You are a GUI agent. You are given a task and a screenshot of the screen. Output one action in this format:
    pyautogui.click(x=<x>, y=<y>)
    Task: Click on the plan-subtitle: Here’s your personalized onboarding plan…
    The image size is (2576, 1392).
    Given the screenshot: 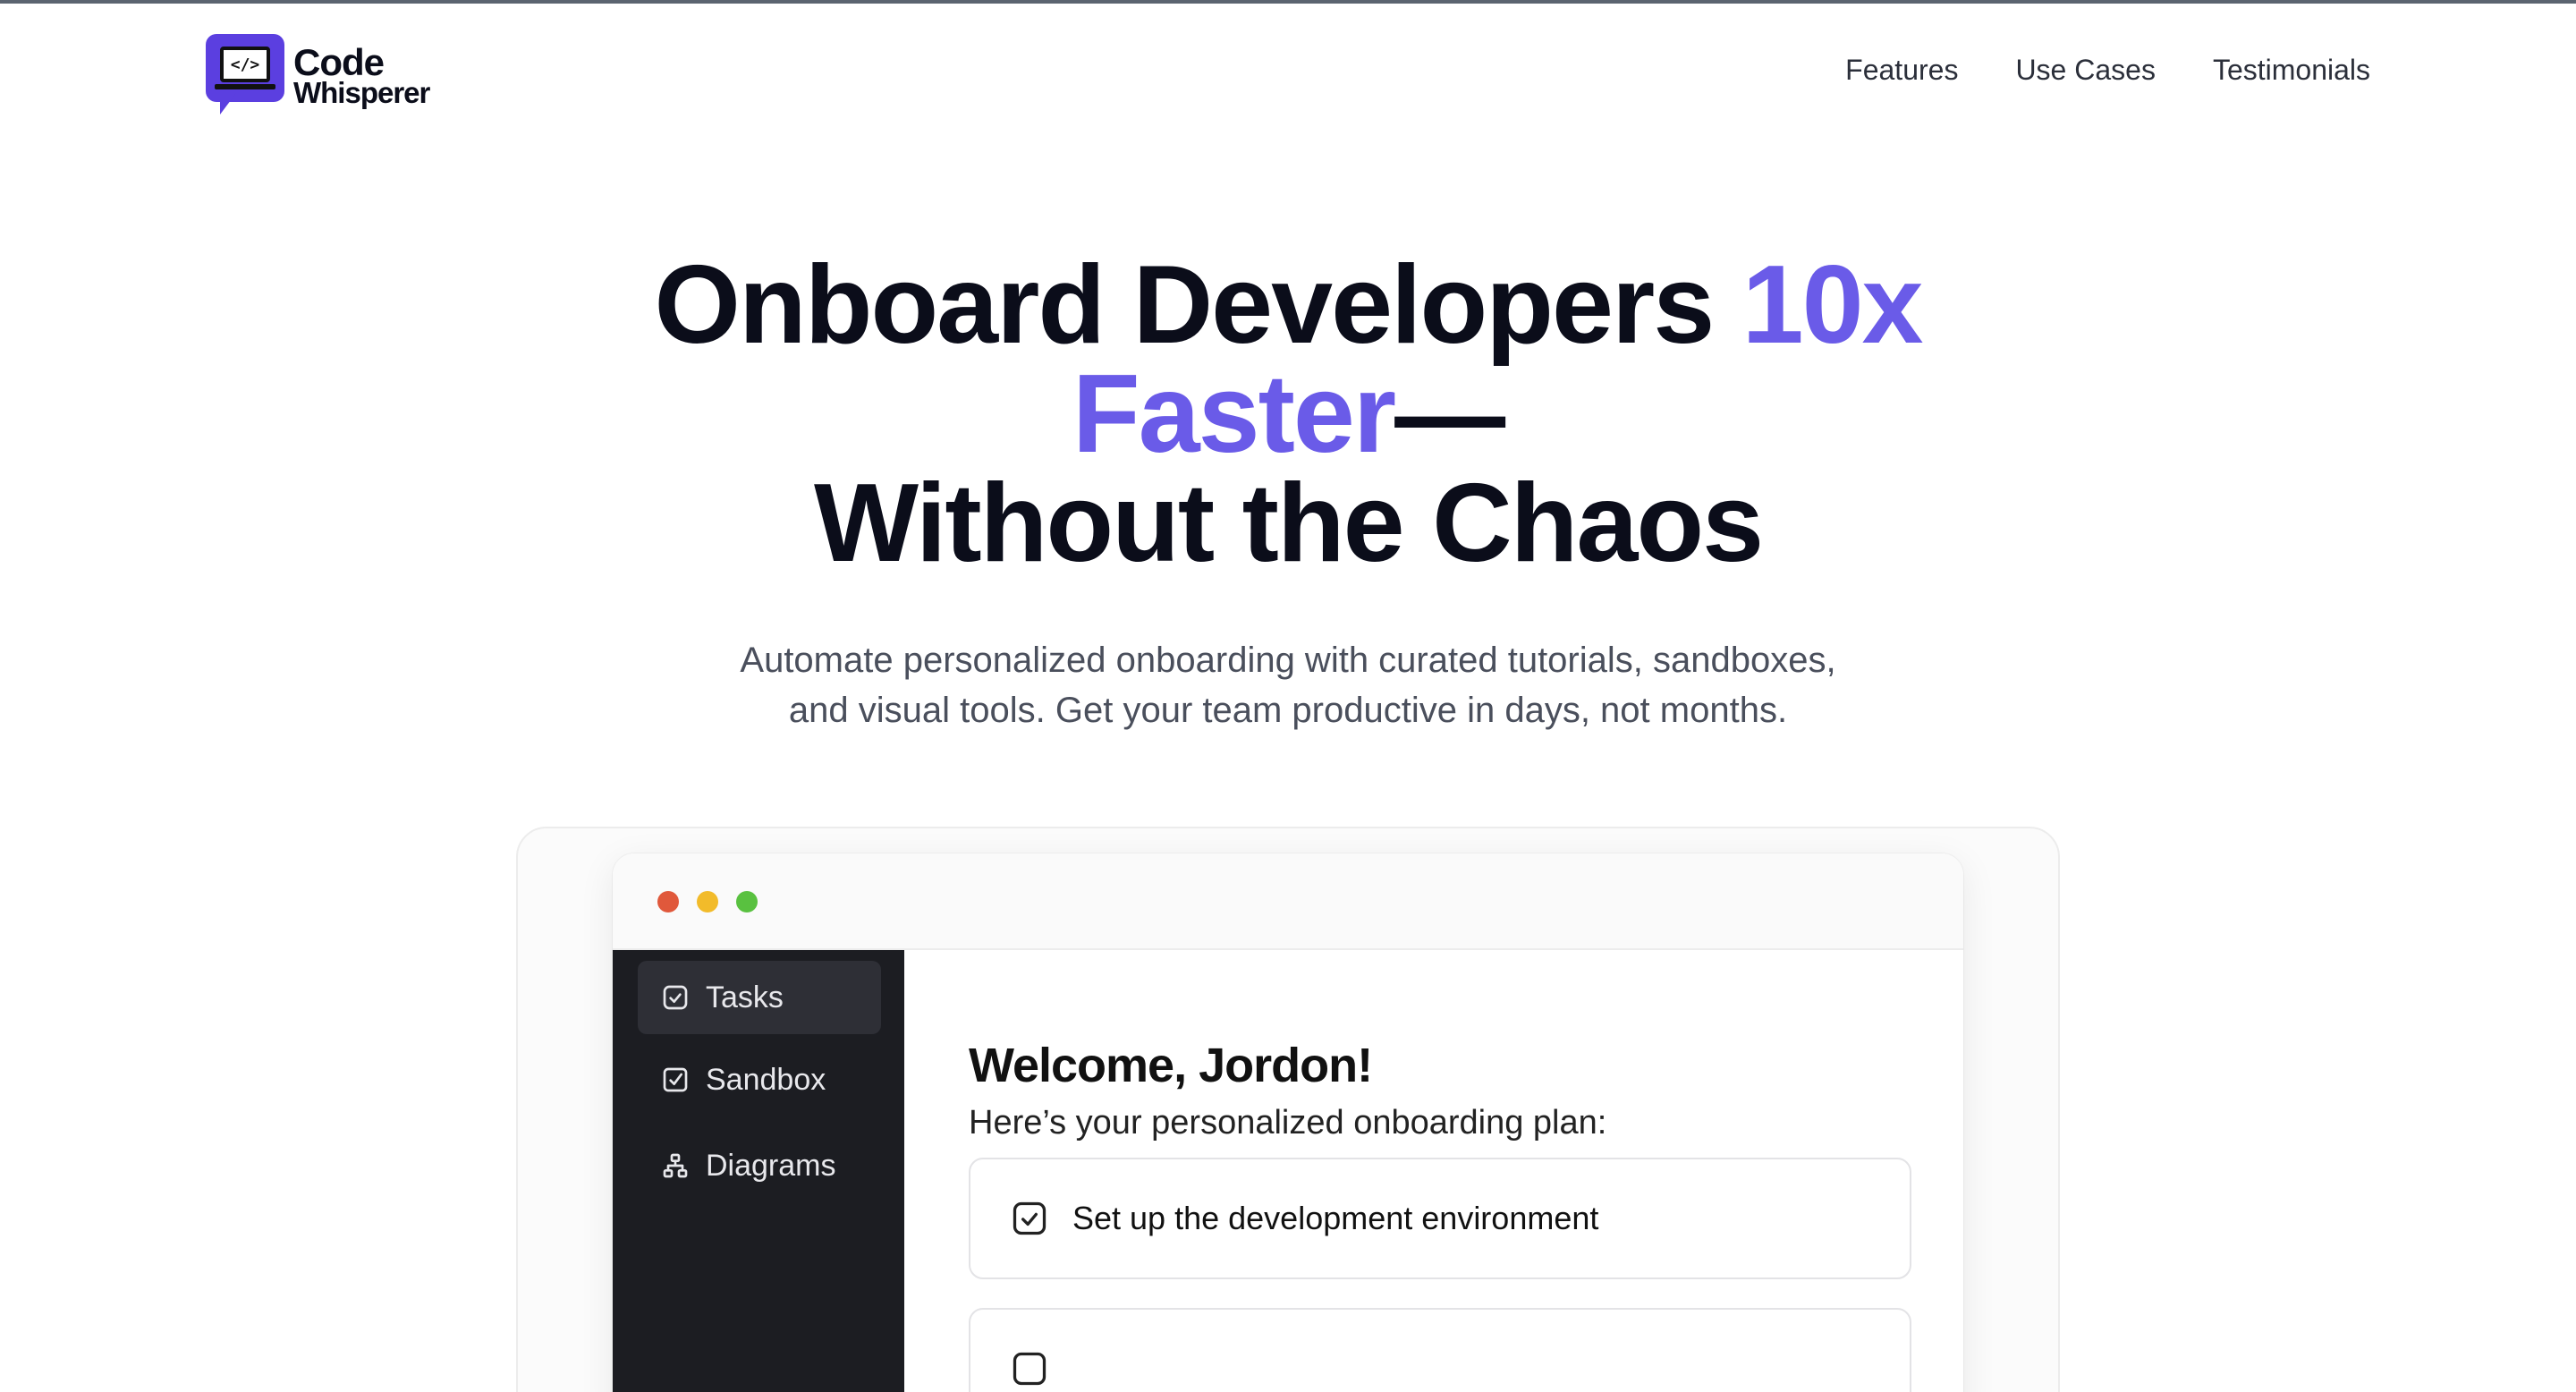 What is the action you would take?
    pyautogui.click(x=1288, y=1123)
    